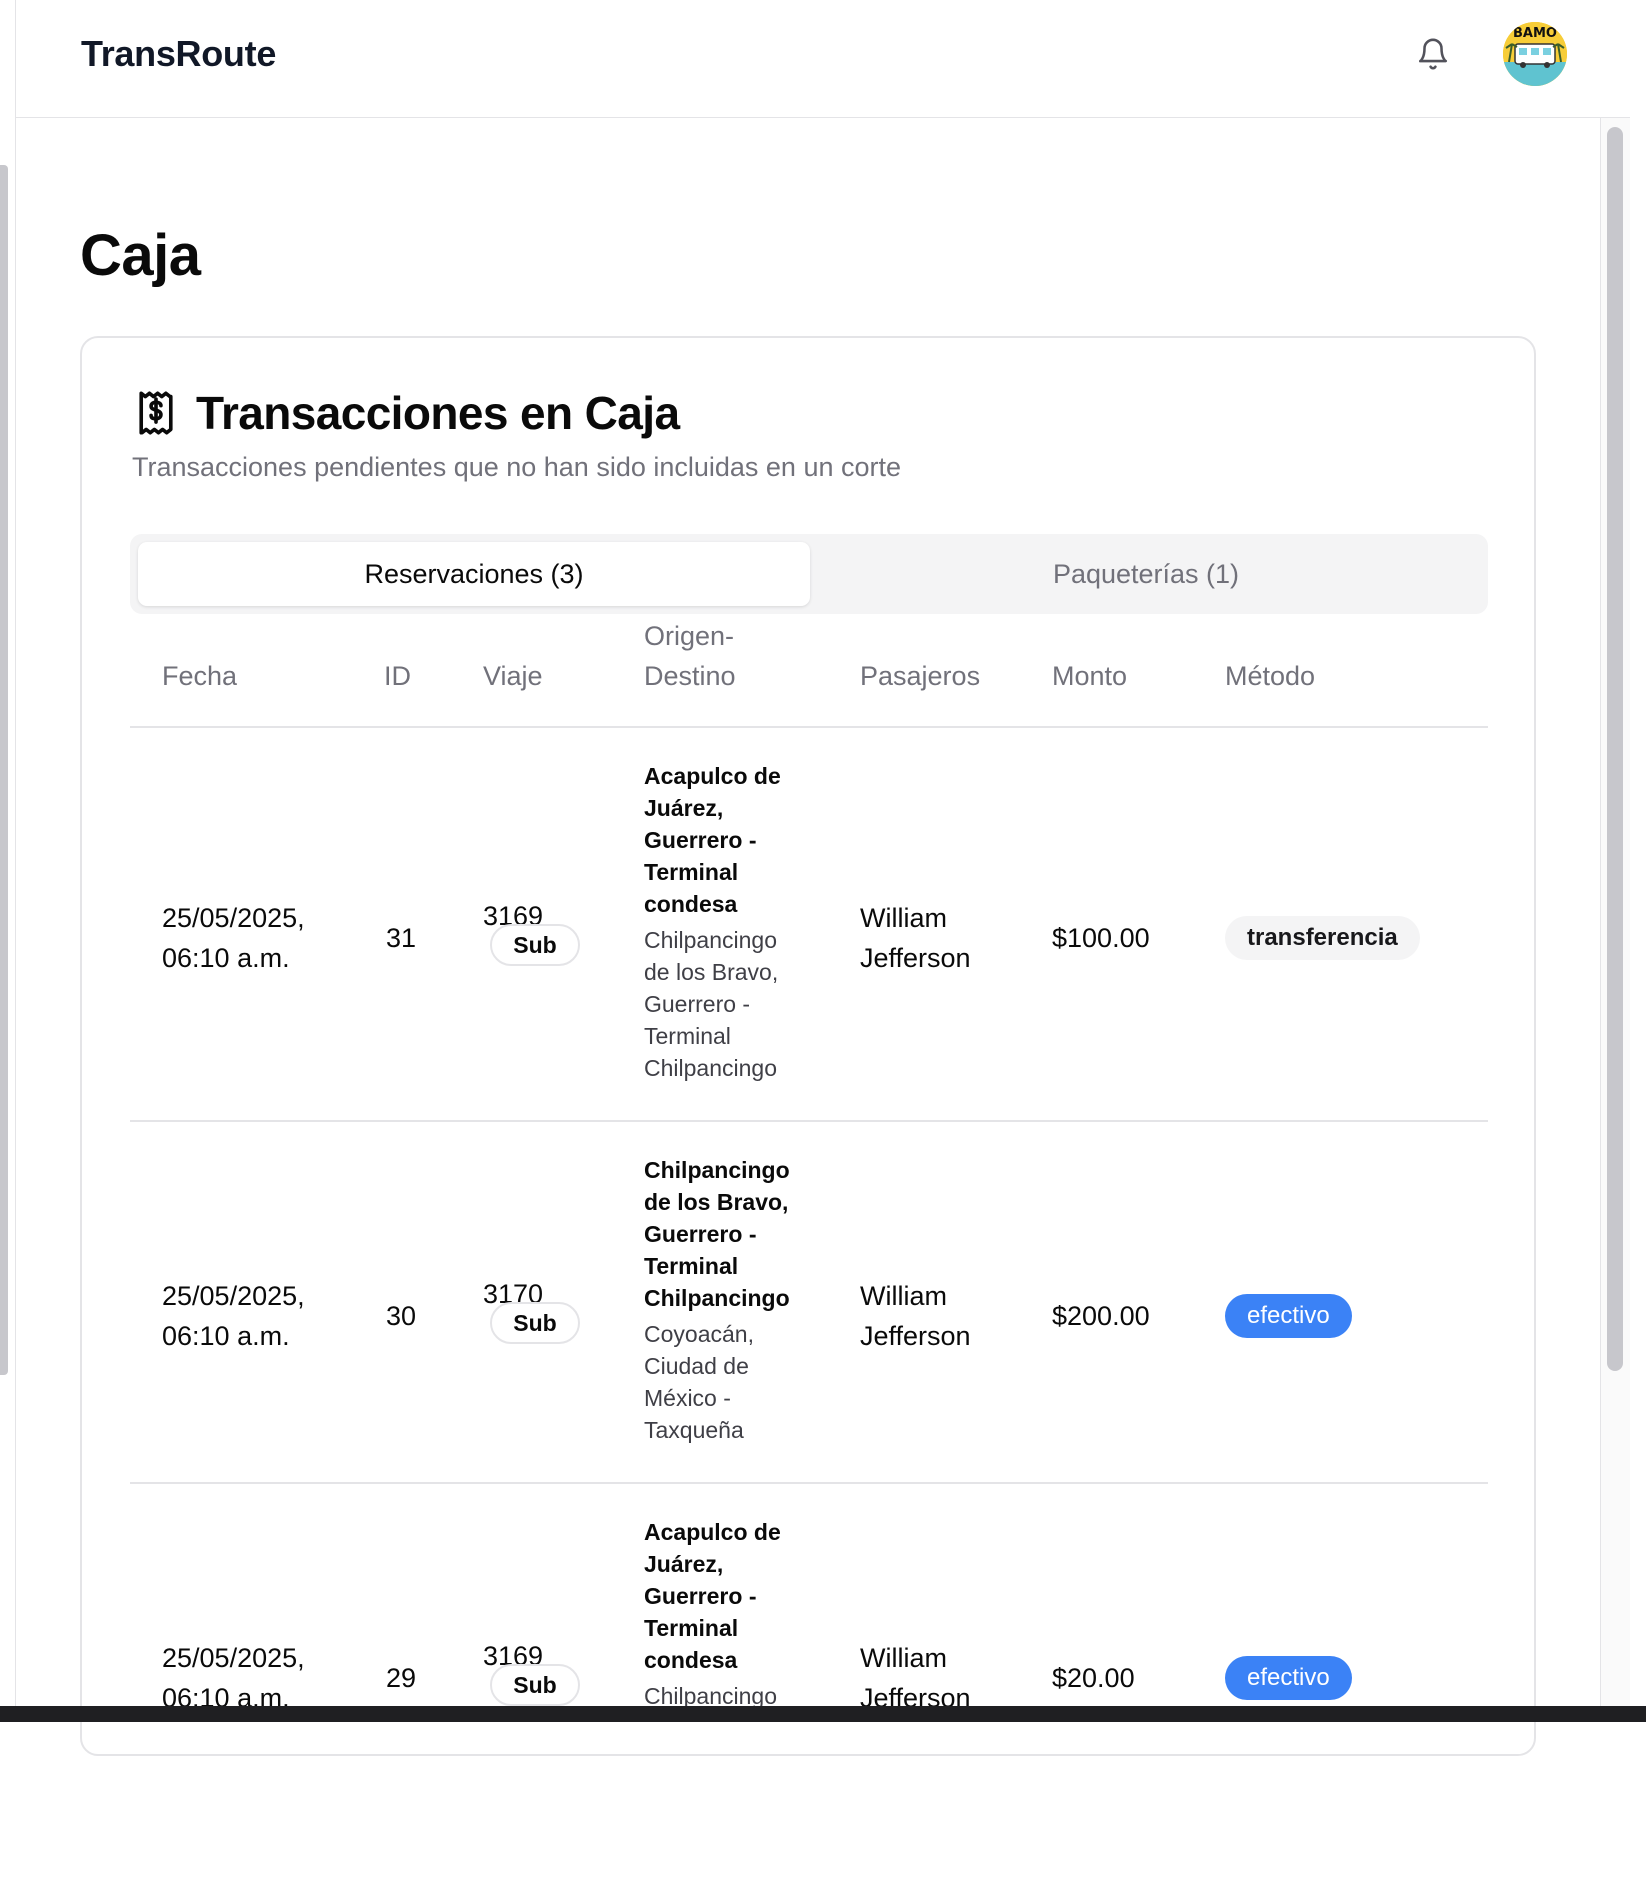  What do you see at coordinates (699, 1334) in the screenshot?
I see `destination-line: Coyoacán,` at bounding box center [699, 1334].